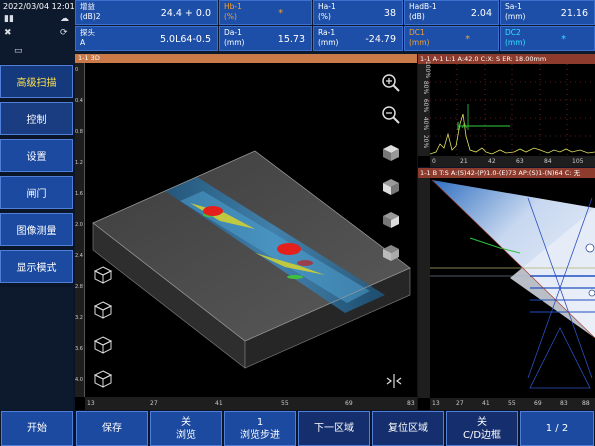 The width and height of the screenshot is (595, 446). I want to click on status-panel: 2022/03/04 12:01 ▮▮ ☁ ✖ ⟳ ▭, so click(37, 32).